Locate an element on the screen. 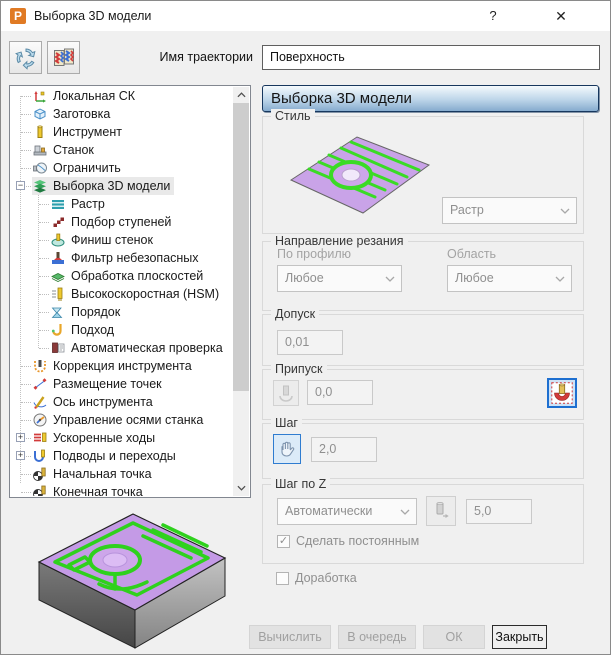  z-step-mode-dropdown: Автоматически is located at coordinates (347, 511).